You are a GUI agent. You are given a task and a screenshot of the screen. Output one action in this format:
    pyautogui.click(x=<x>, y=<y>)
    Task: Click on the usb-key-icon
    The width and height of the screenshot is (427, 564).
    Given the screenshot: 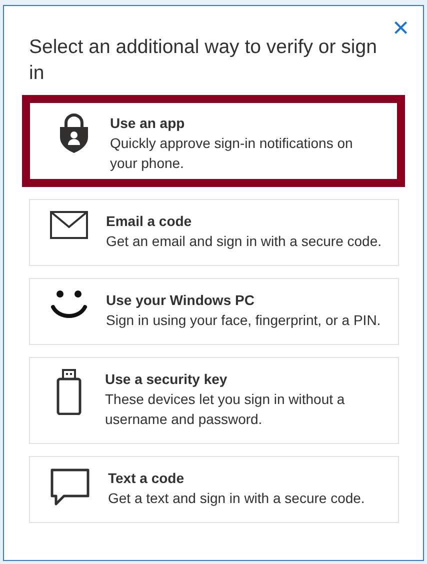 What is the action you would take?
    pyautogui.click(x=69, y=392)
    